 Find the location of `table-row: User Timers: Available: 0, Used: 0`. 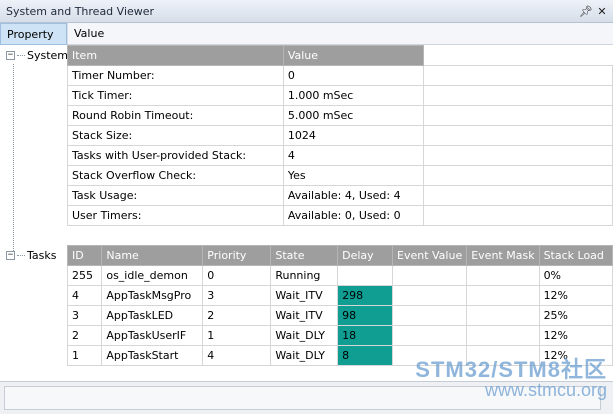

table-row: User Timers: Available: 0, Used: 0 is located at coordinates (340, 215).